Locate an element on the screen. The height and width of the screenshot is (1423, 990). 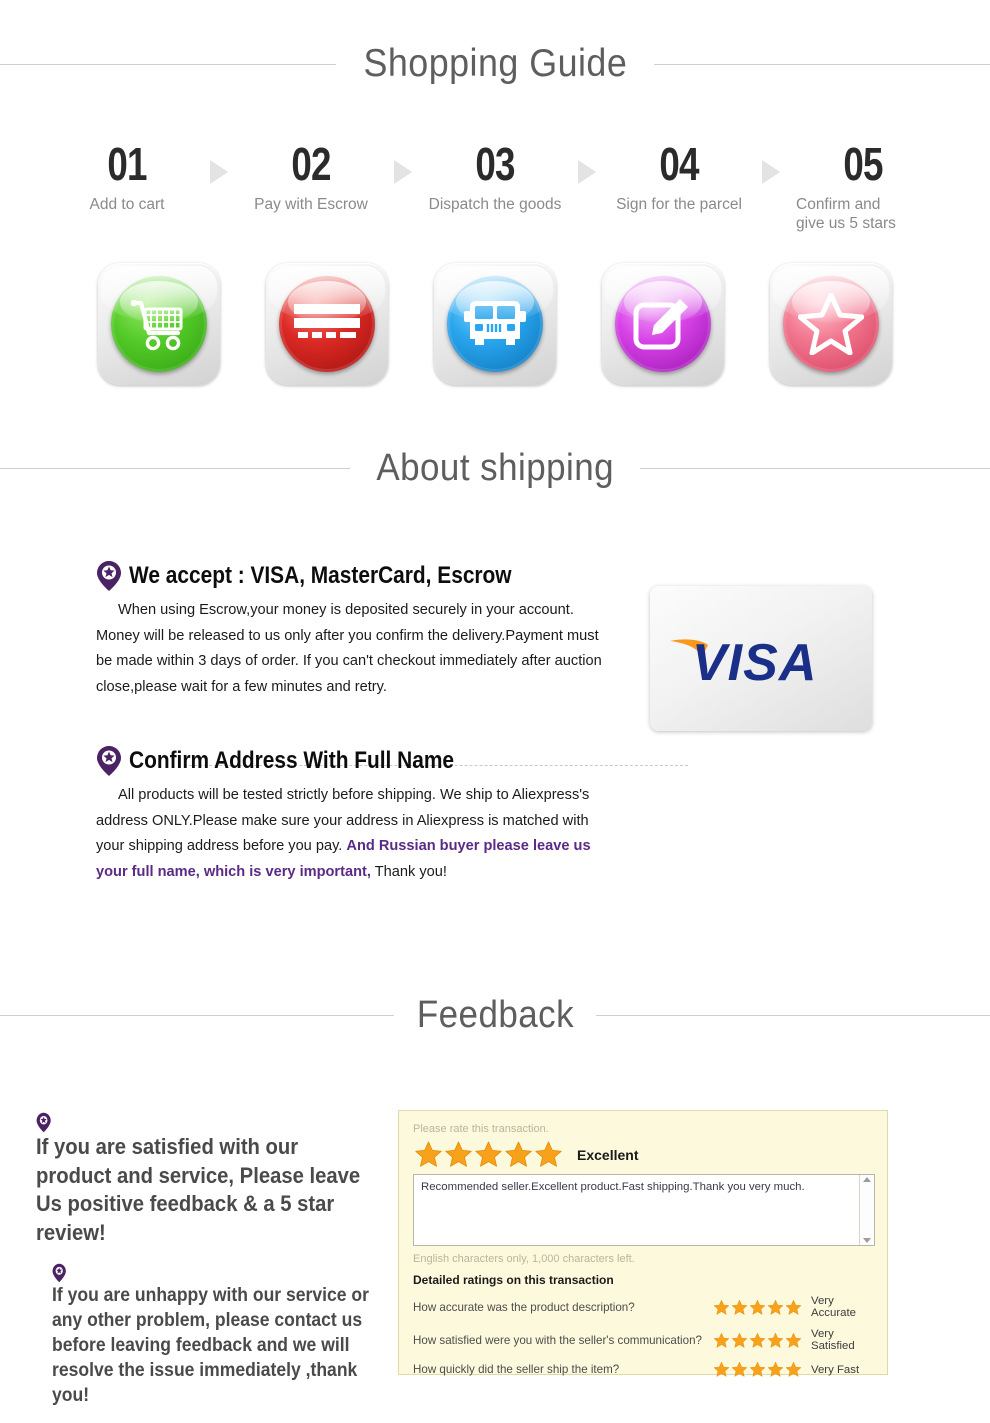
step-03: 03 Dispatch the goods is located at coordinates (495, 177).